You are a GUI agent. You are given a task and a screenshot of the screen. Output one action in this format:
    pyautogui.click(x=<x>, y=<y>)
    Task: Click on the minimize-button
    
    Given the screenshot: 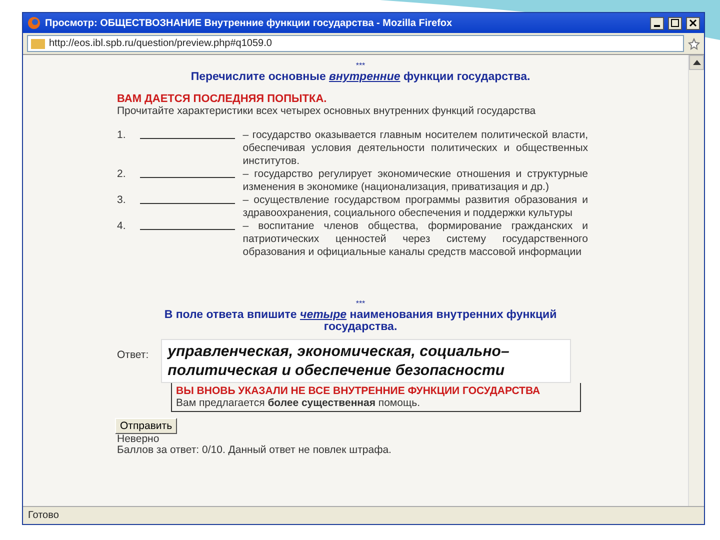 What is the action you would take?
    pyautogui.click(x=657, y=23)
    